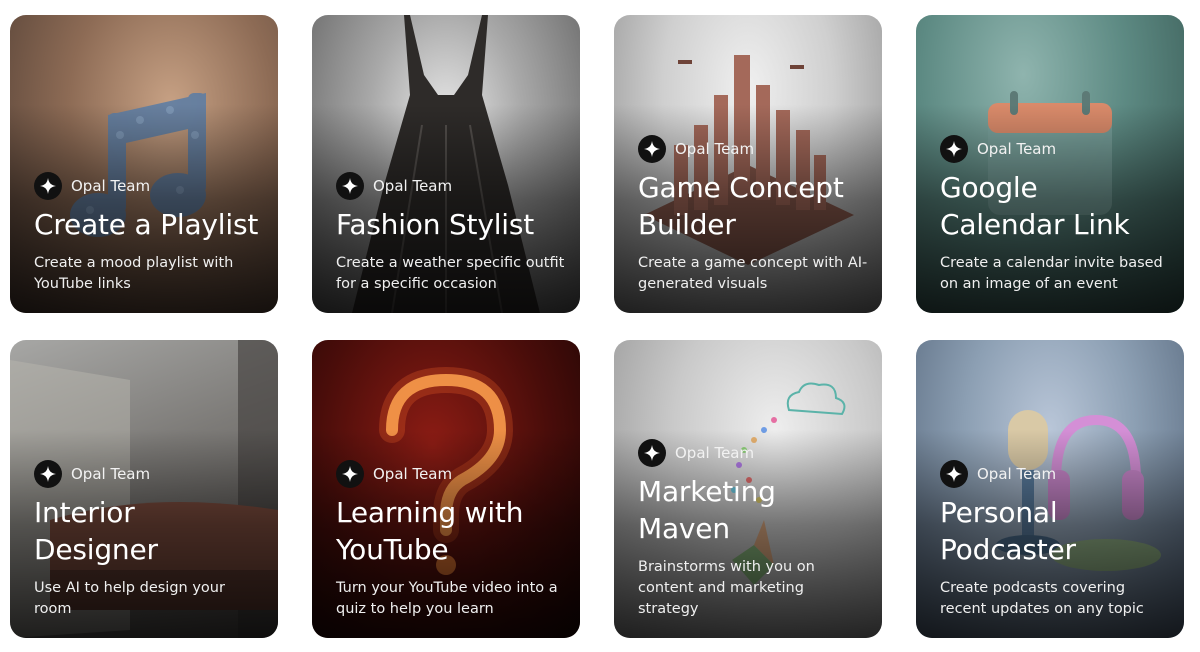  Describe the element at coordinates (430, 531) in the screenshot. I see `card-title: Learning with YouTube` at that location.